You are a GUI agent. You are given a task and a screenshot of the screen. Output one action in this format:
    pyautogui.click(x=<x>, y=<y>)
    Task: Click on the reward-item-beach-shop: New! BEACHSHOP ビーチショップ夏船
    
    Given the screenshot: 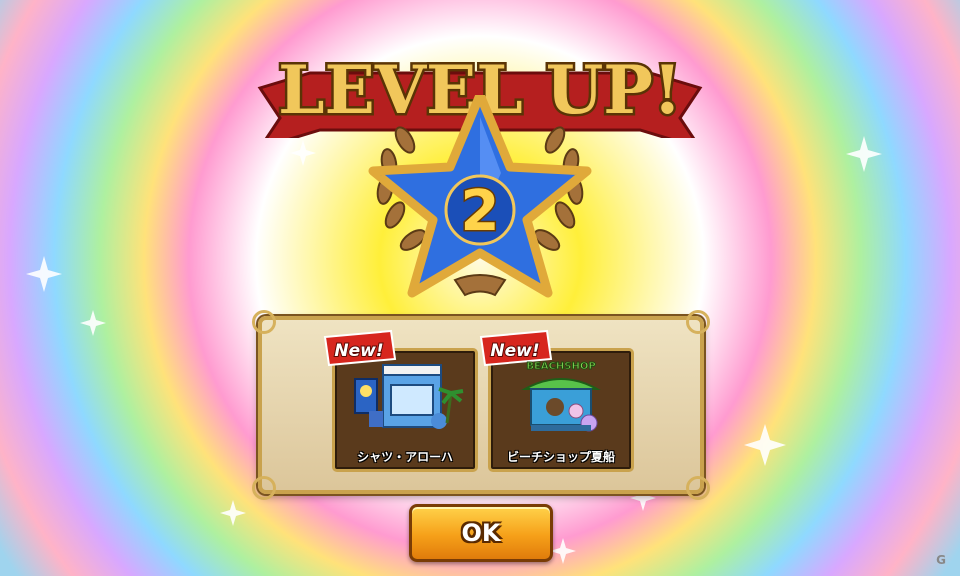 What is the action you would take?
    pyautogui.click(x=556, y=400)
    